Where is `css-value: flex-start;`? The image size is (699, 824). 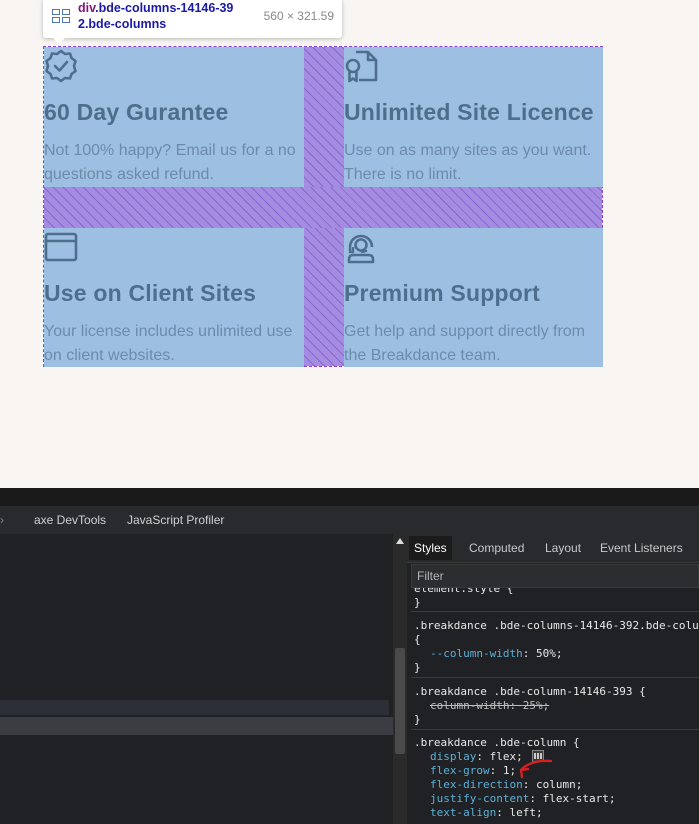
css-value: flex-start; is located at coordinates (579, 798).